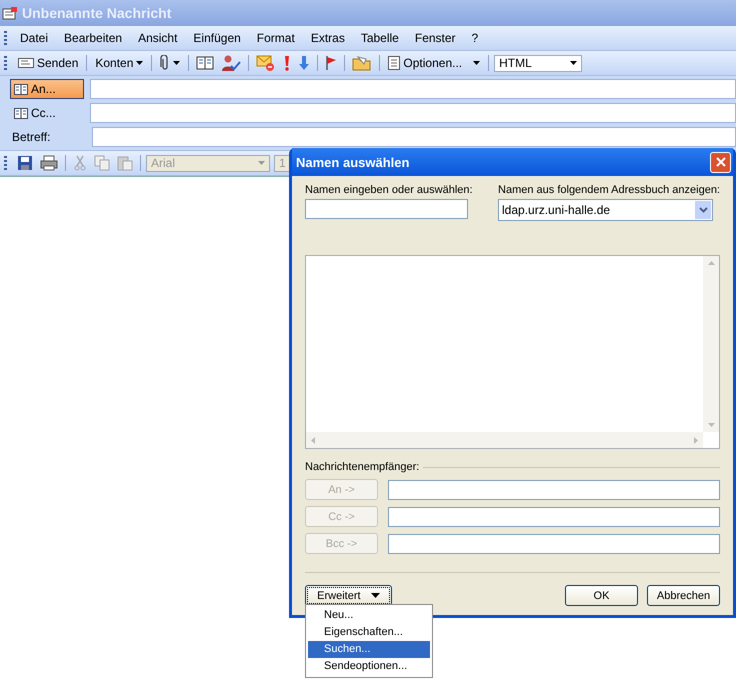 The height and width of the screenshot is (679, 736). Describe the element at coordinates (389, 190) in the screenshot. I see `name-label: Namen eingeben oder auswählen:` at that location.